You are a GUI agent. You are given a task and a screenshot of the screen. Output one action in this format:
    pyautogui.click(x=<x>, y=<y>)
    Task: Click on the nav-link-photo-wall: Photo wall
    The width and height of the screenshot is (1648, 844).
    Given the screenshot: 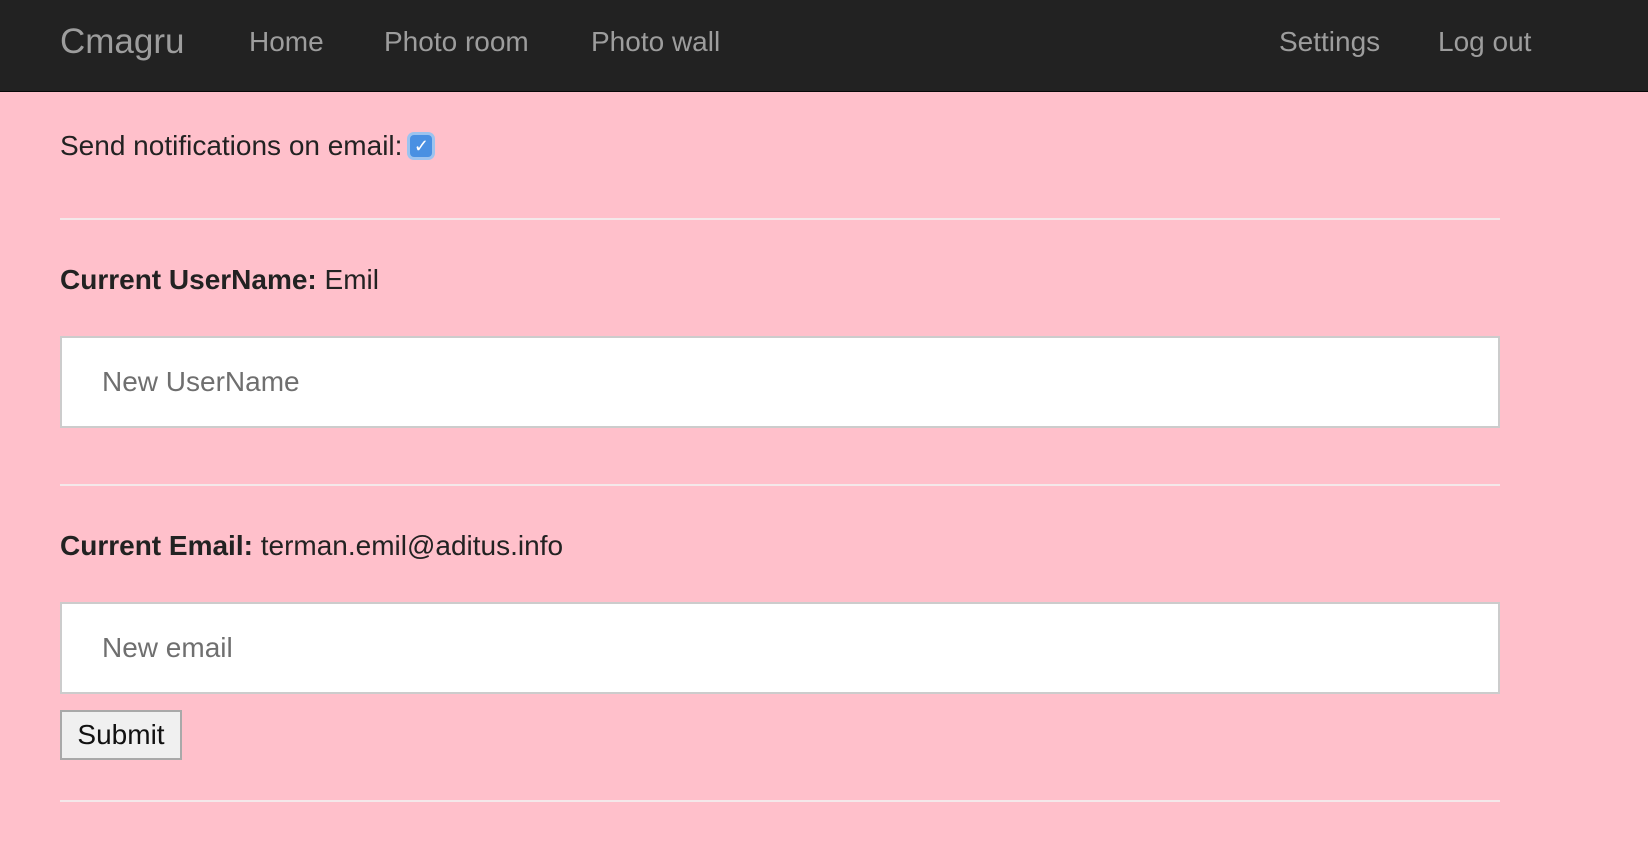 What is the action you would take?
    pyautogui.click(x=655, y=43)
    